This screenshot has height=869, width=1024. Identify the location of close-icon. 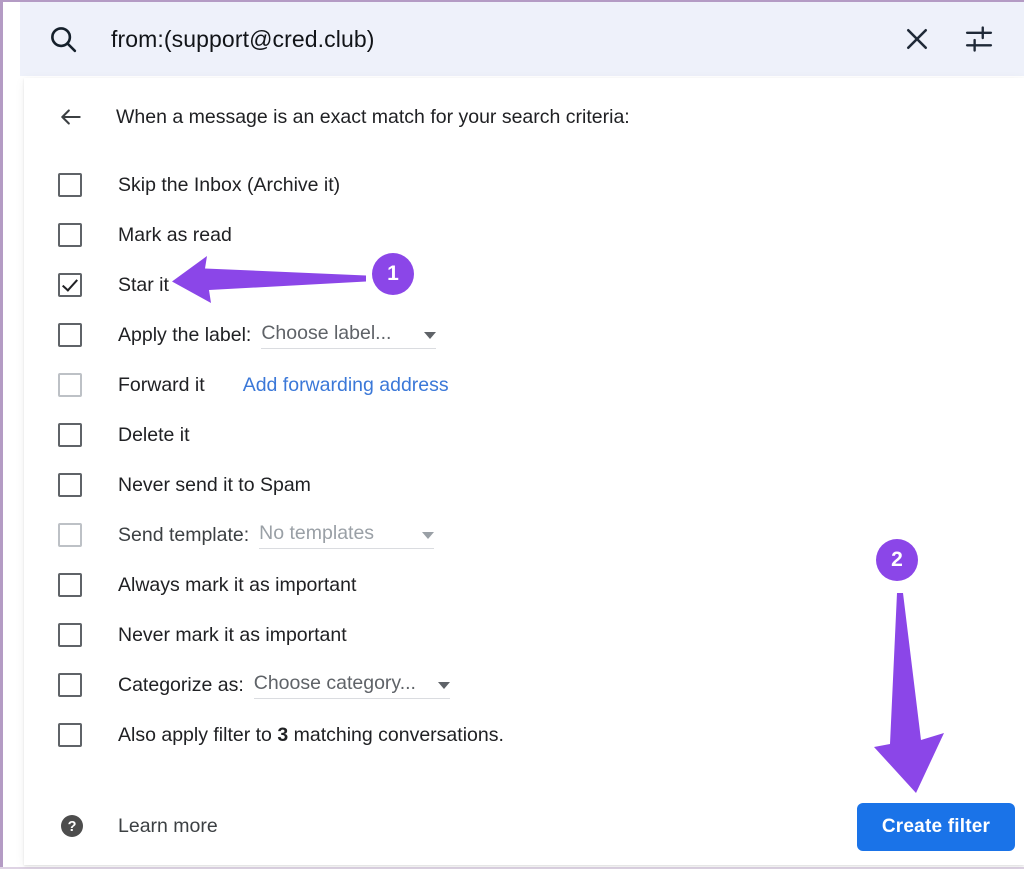
(917, 39).